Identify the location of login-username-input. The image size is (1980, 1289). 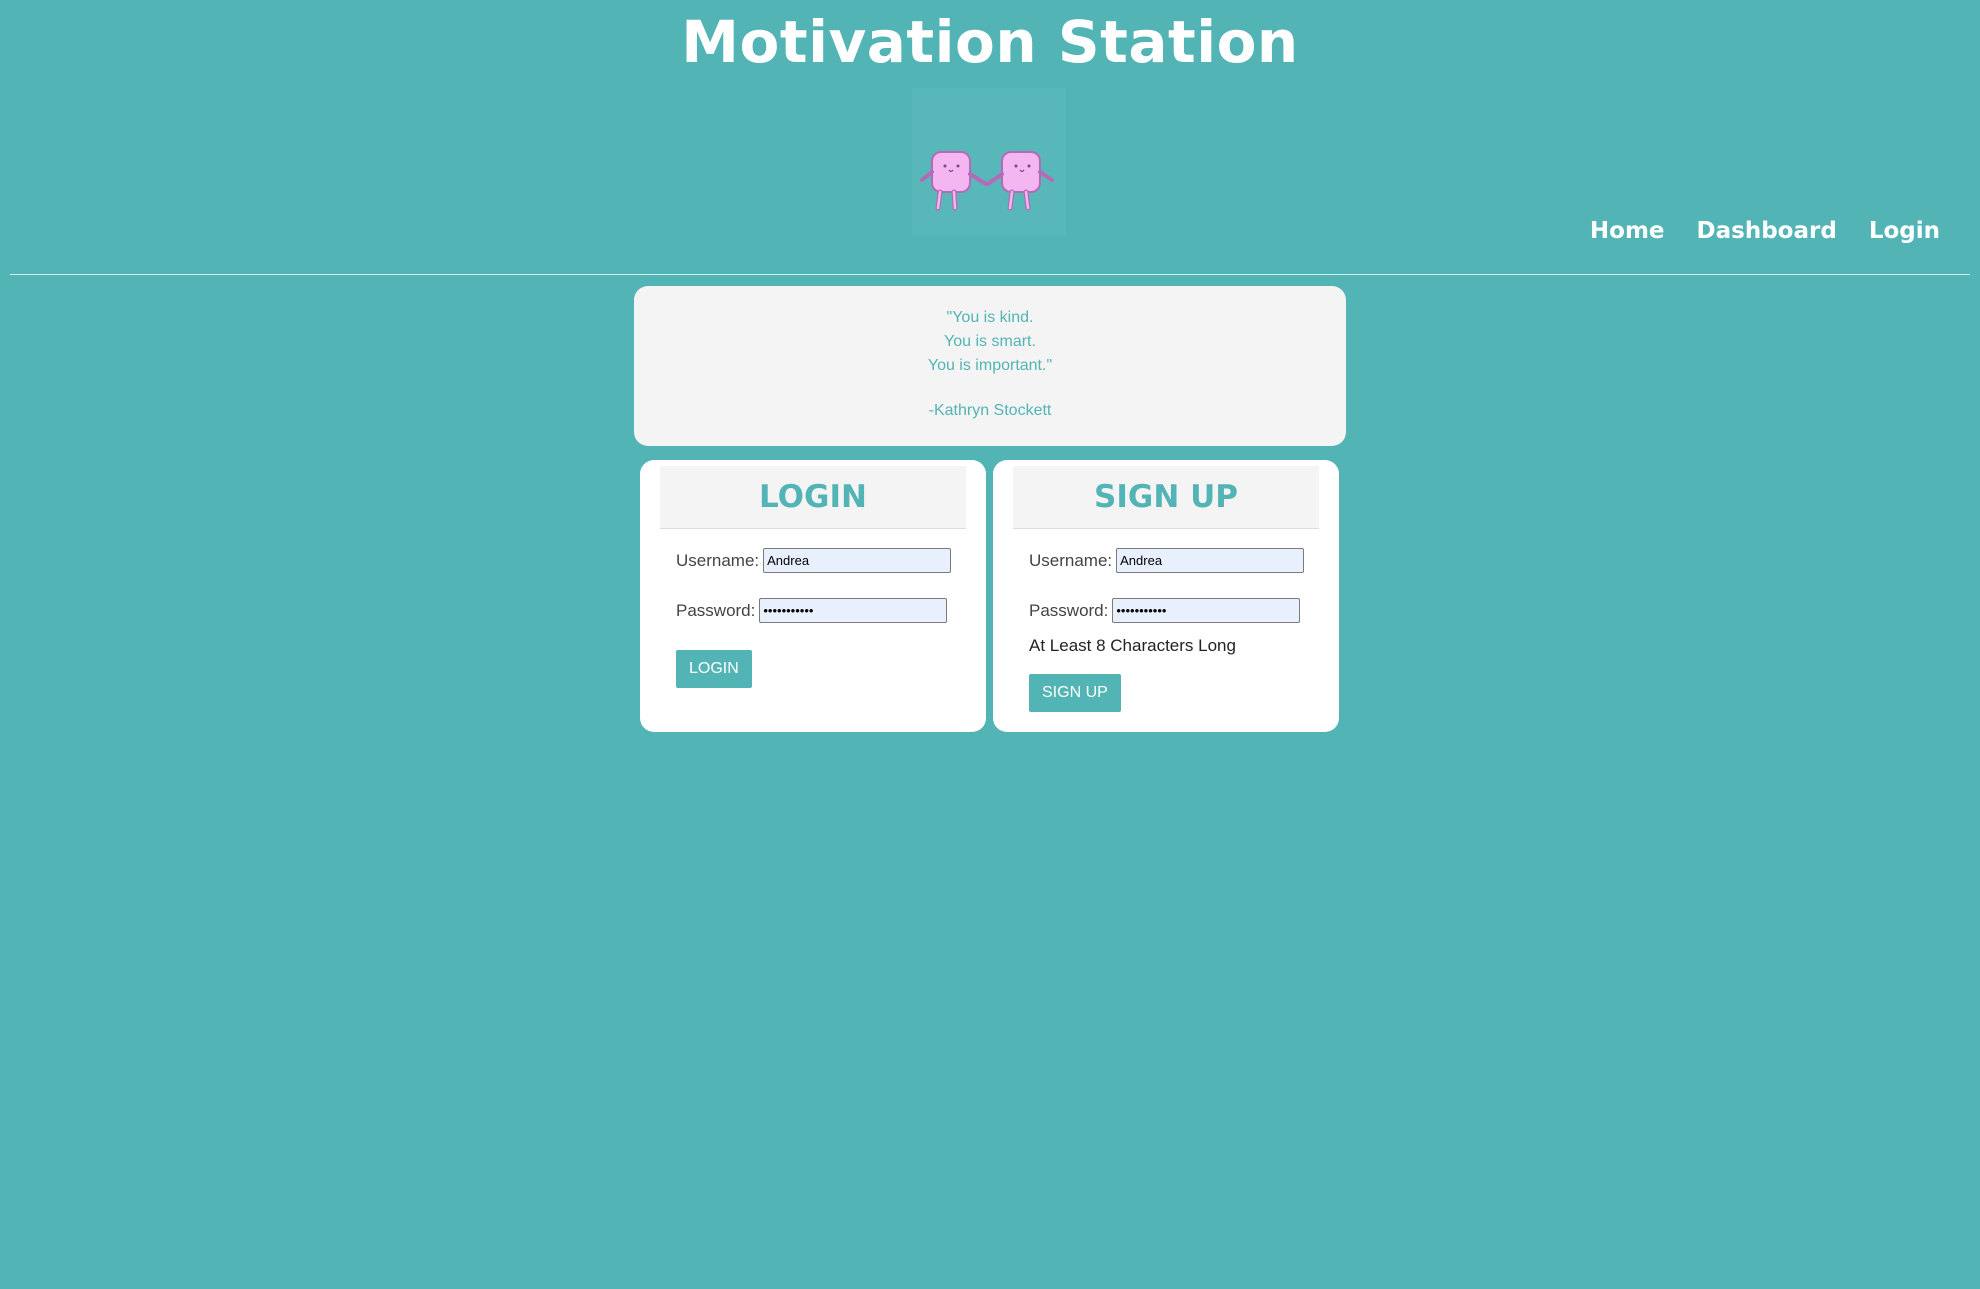
(857, 560).